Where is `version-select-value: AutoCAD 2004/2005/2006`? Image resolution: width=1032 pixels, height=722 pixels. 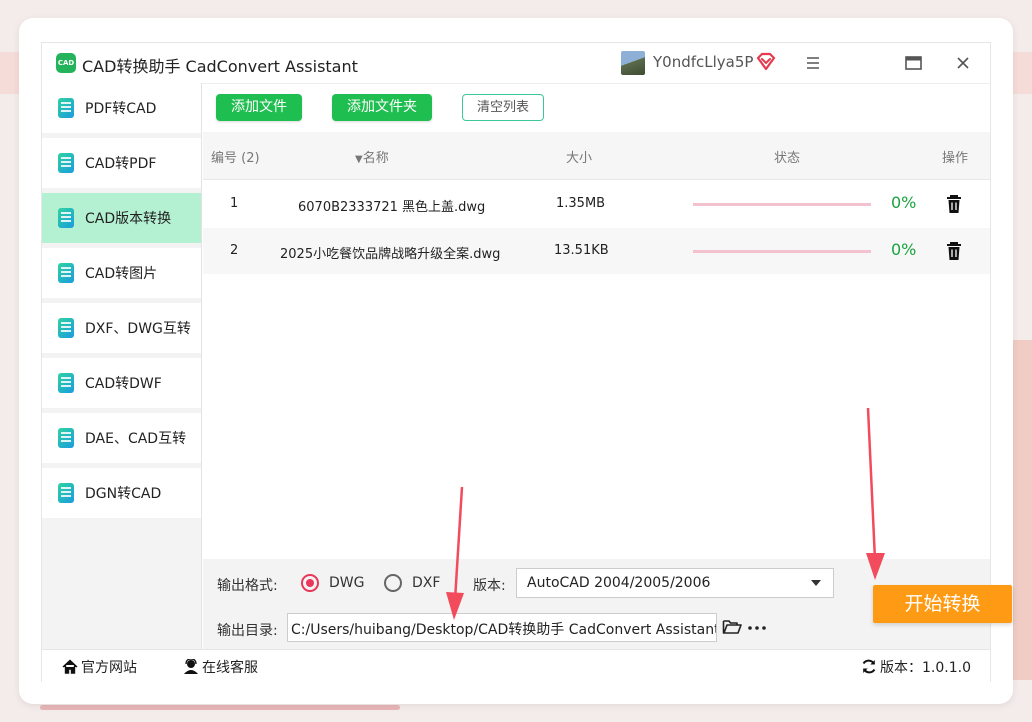
version-select-value: AutoCAD 2004/2005/2006 is located at coordinates (619, 583).